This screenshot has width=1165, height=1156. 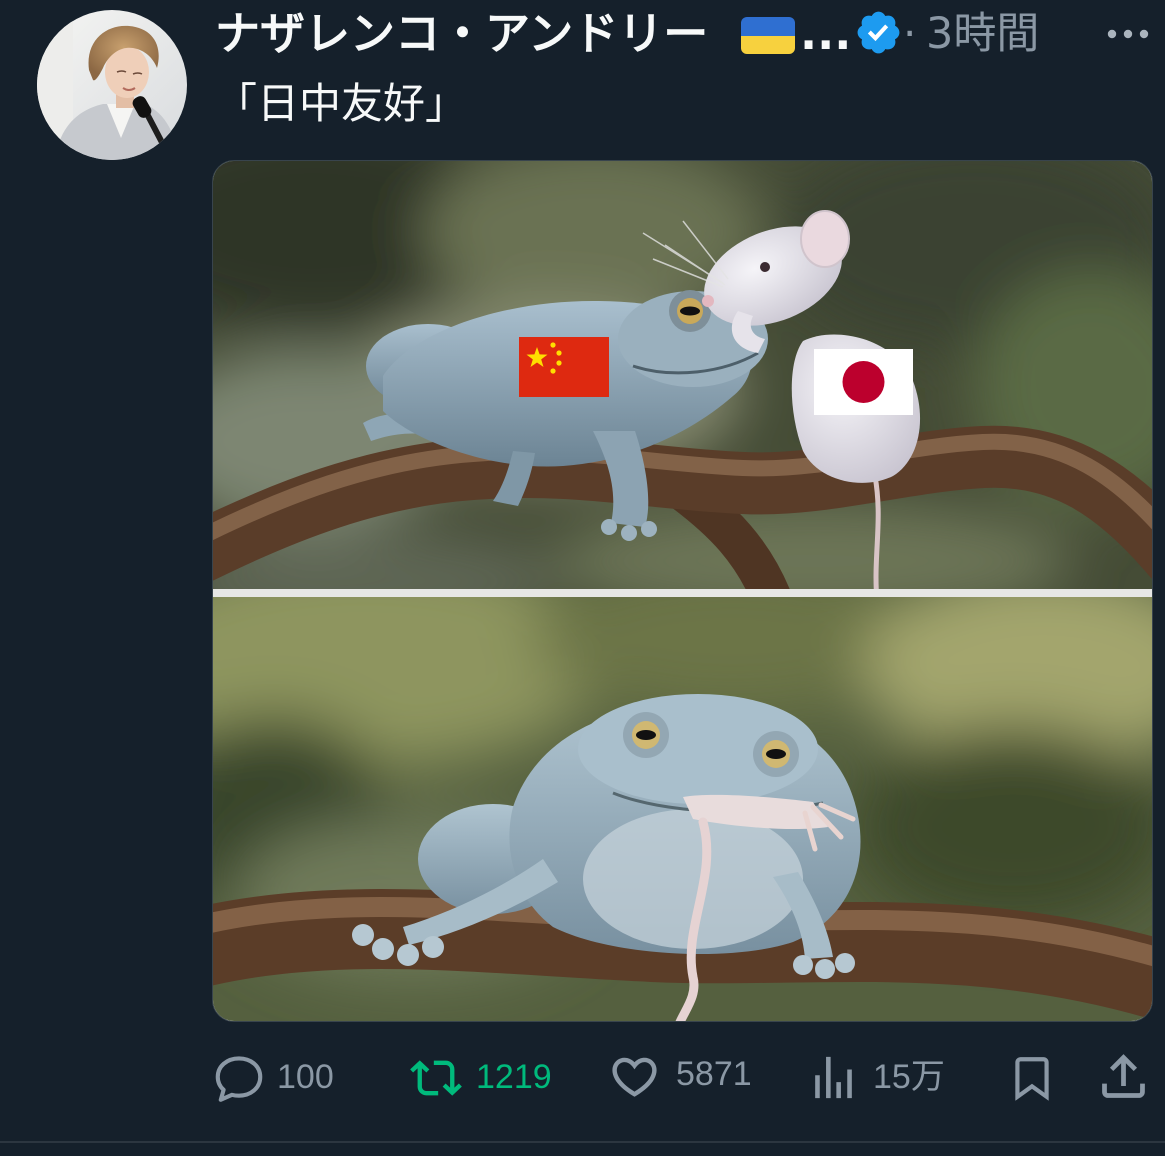 I want to click on japan-flag-icon, so click(x=863, y=382).